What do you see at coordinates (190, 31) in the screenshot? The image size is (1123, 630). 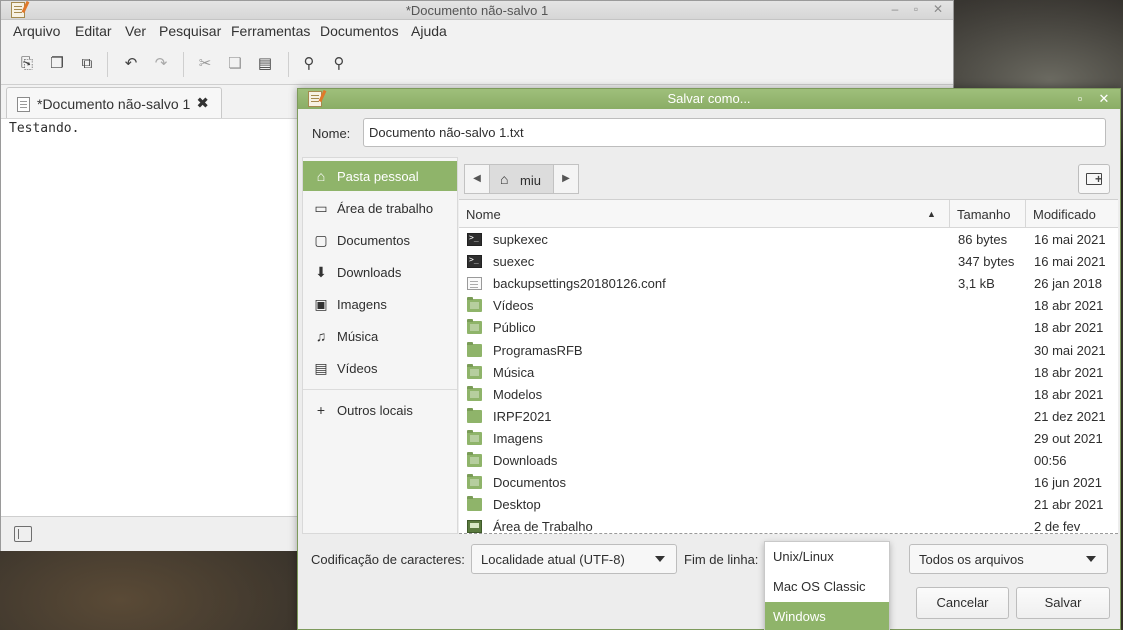 I see `menu-pesquisar: Pesquisar` at bounding box center [190, 31].